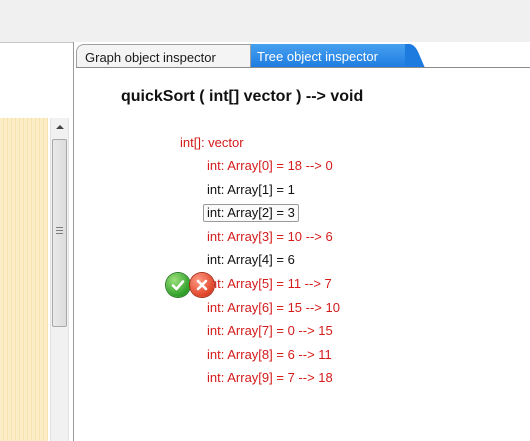  I want to click on tree-item: int: Array[1] = 1, so click(251, 190).